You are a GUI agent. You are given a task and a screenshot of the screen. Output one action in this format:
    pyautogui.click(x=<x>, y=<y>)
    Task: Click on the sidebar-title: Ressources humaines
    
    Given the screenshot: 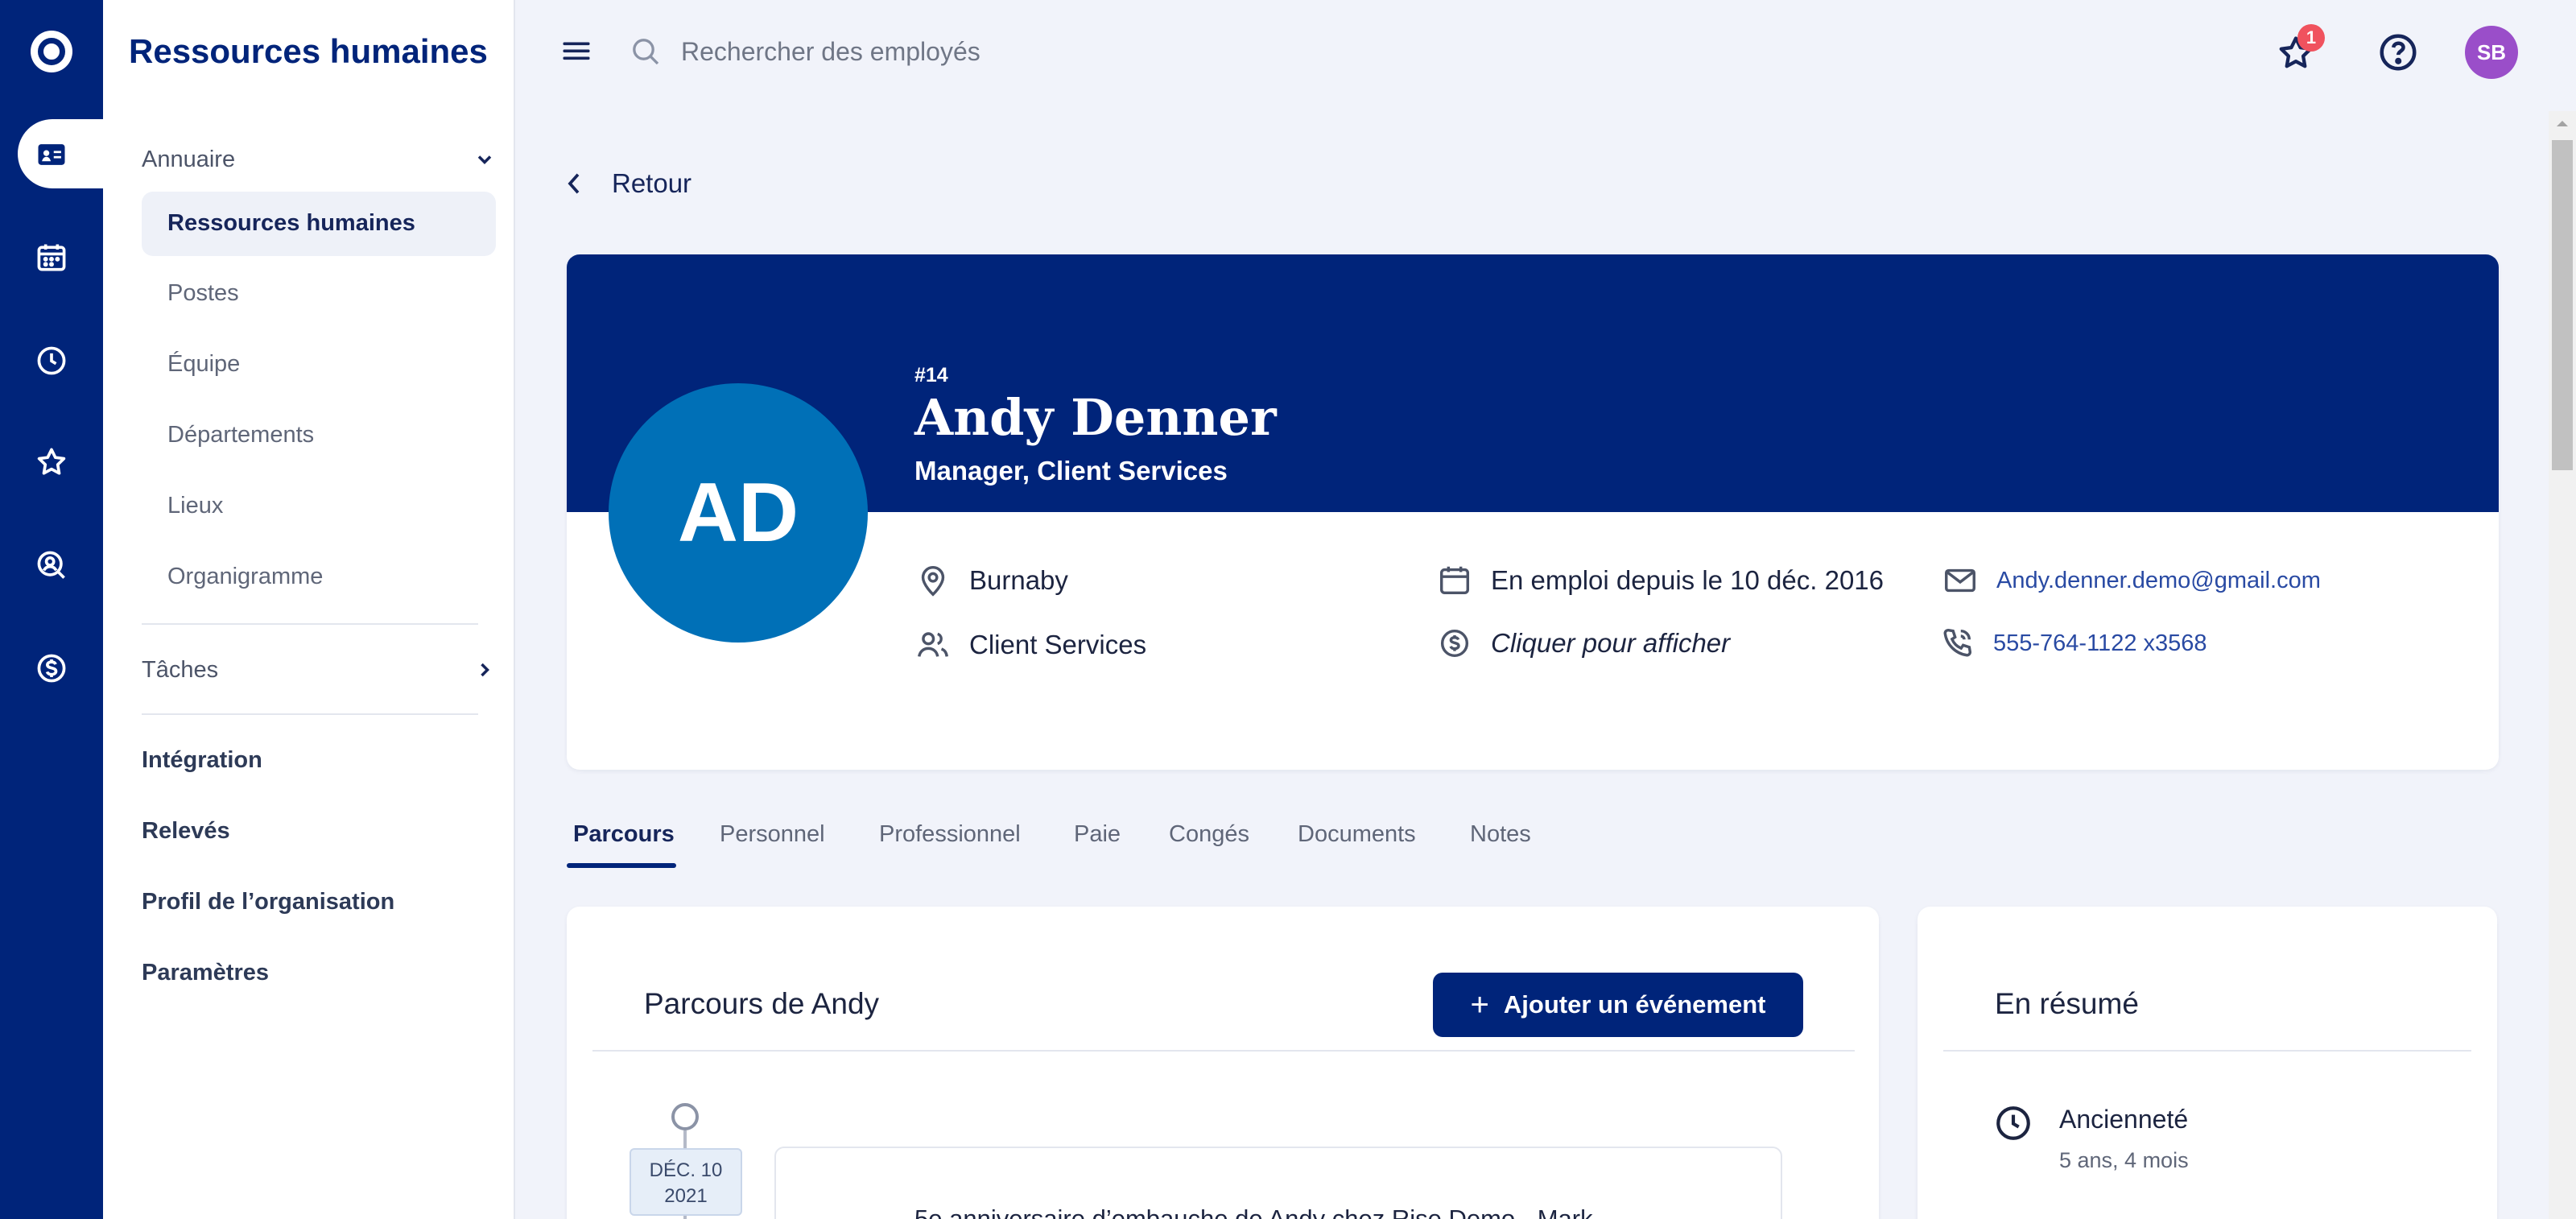 What is the action you would take?
    pyautogui.click(x=308, y=51)
    